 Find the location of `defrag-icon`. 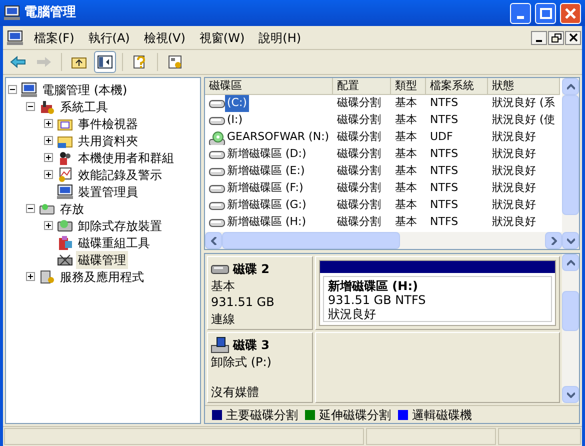

defrag-icon is located at coordinates (65, 242).